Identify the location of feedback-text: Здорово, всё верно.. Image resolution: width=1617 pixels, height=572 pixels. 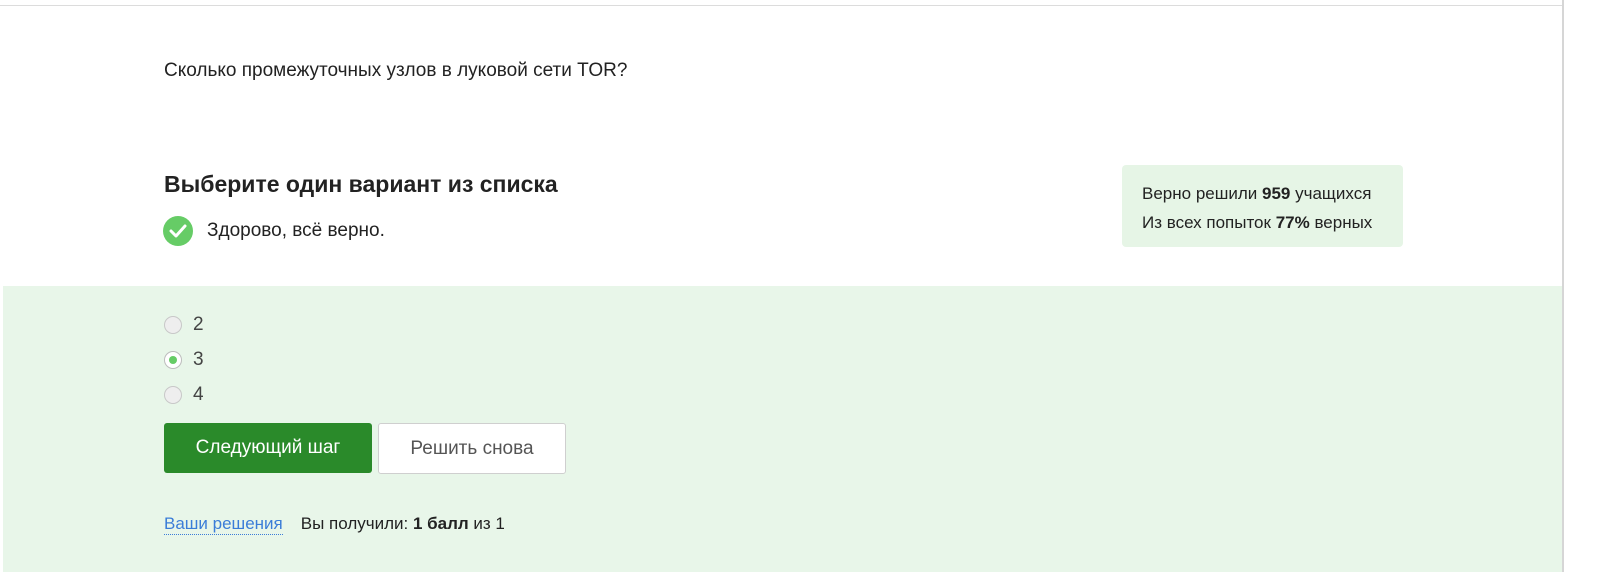
(296, 230).